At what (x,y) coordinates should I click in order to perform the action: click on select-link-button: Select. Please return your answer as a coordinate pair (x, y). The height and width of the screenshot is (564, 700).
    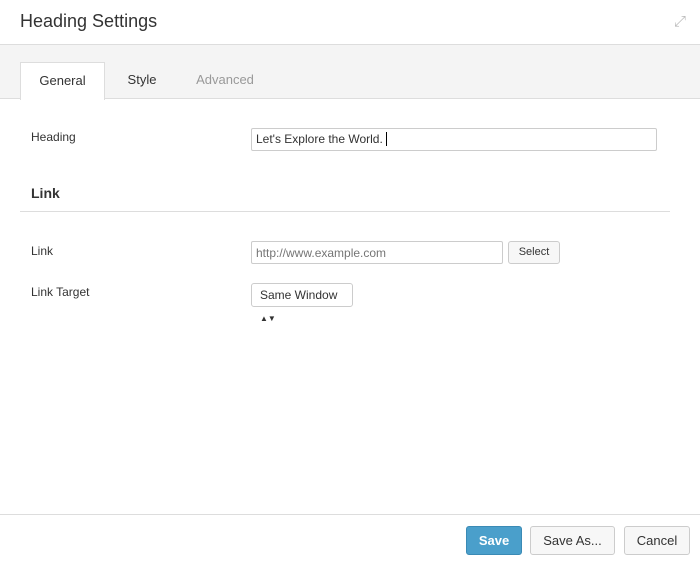
    Looking at the image, I should click on (534, 252).